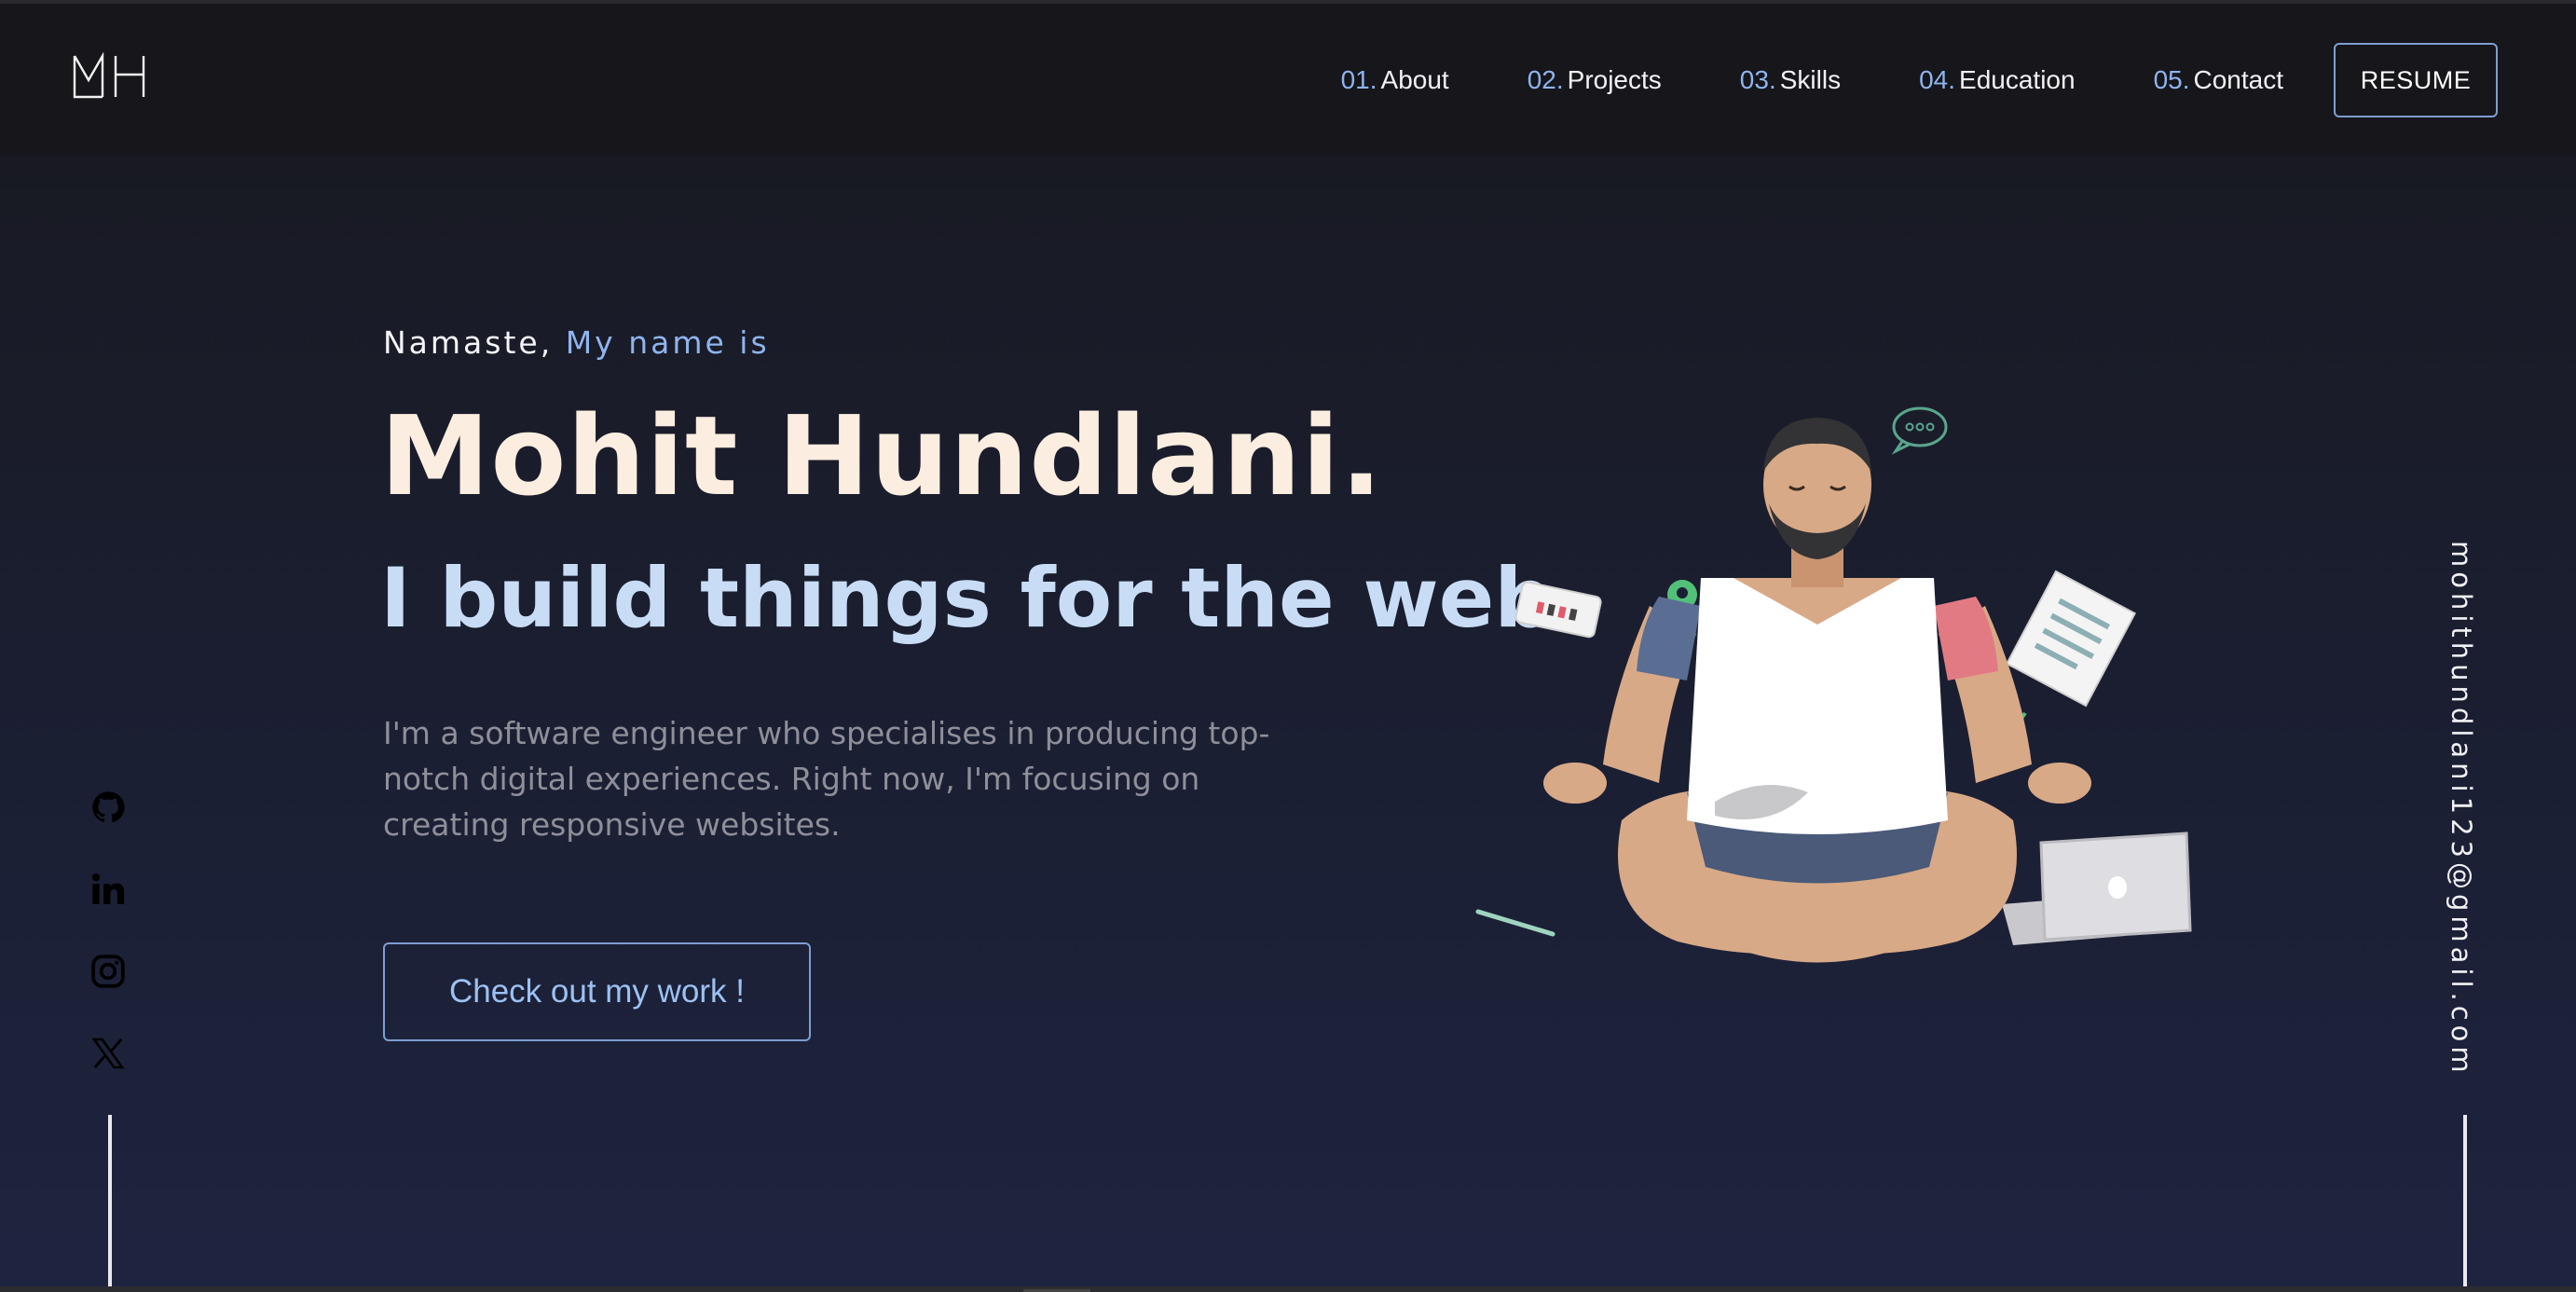 This screenshot has height=1292, width=2576. Describe the element at coordinates (1614, 79) in the screenshot. I see `nav-label: Projects` at that location.